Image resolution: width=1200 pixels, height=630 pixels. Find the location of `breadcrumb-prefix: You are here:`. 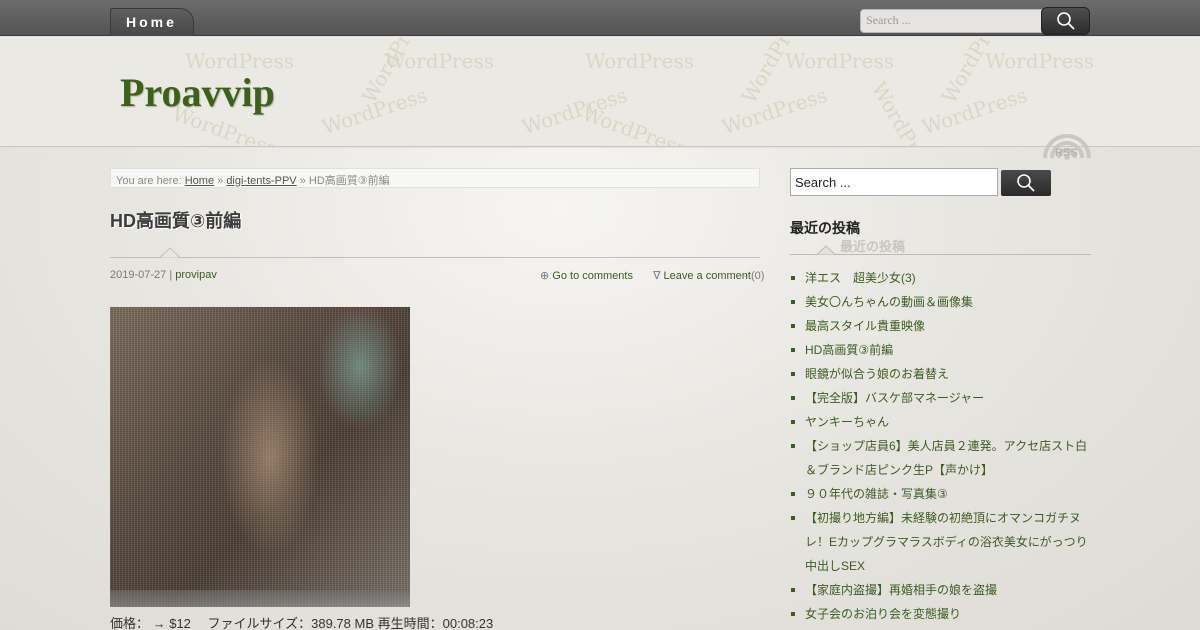

breadcrumb-prefix: You are here: is located at coordinates (149, 181).